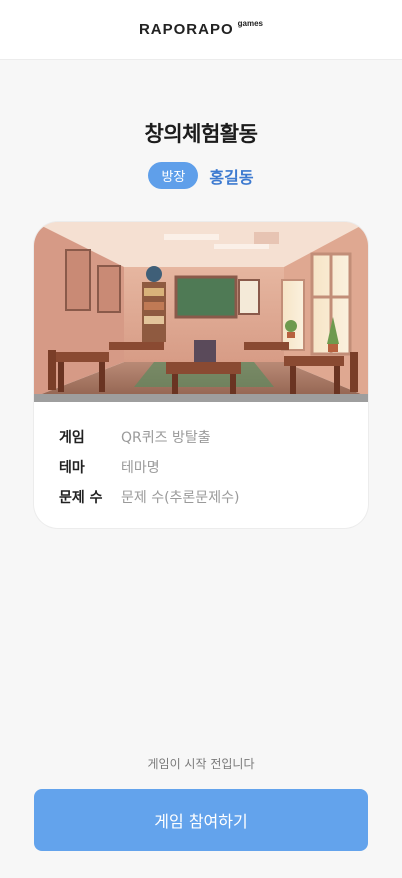 The image size is (402, 878). I want to click on info-label: 게임, so click(72, 438).